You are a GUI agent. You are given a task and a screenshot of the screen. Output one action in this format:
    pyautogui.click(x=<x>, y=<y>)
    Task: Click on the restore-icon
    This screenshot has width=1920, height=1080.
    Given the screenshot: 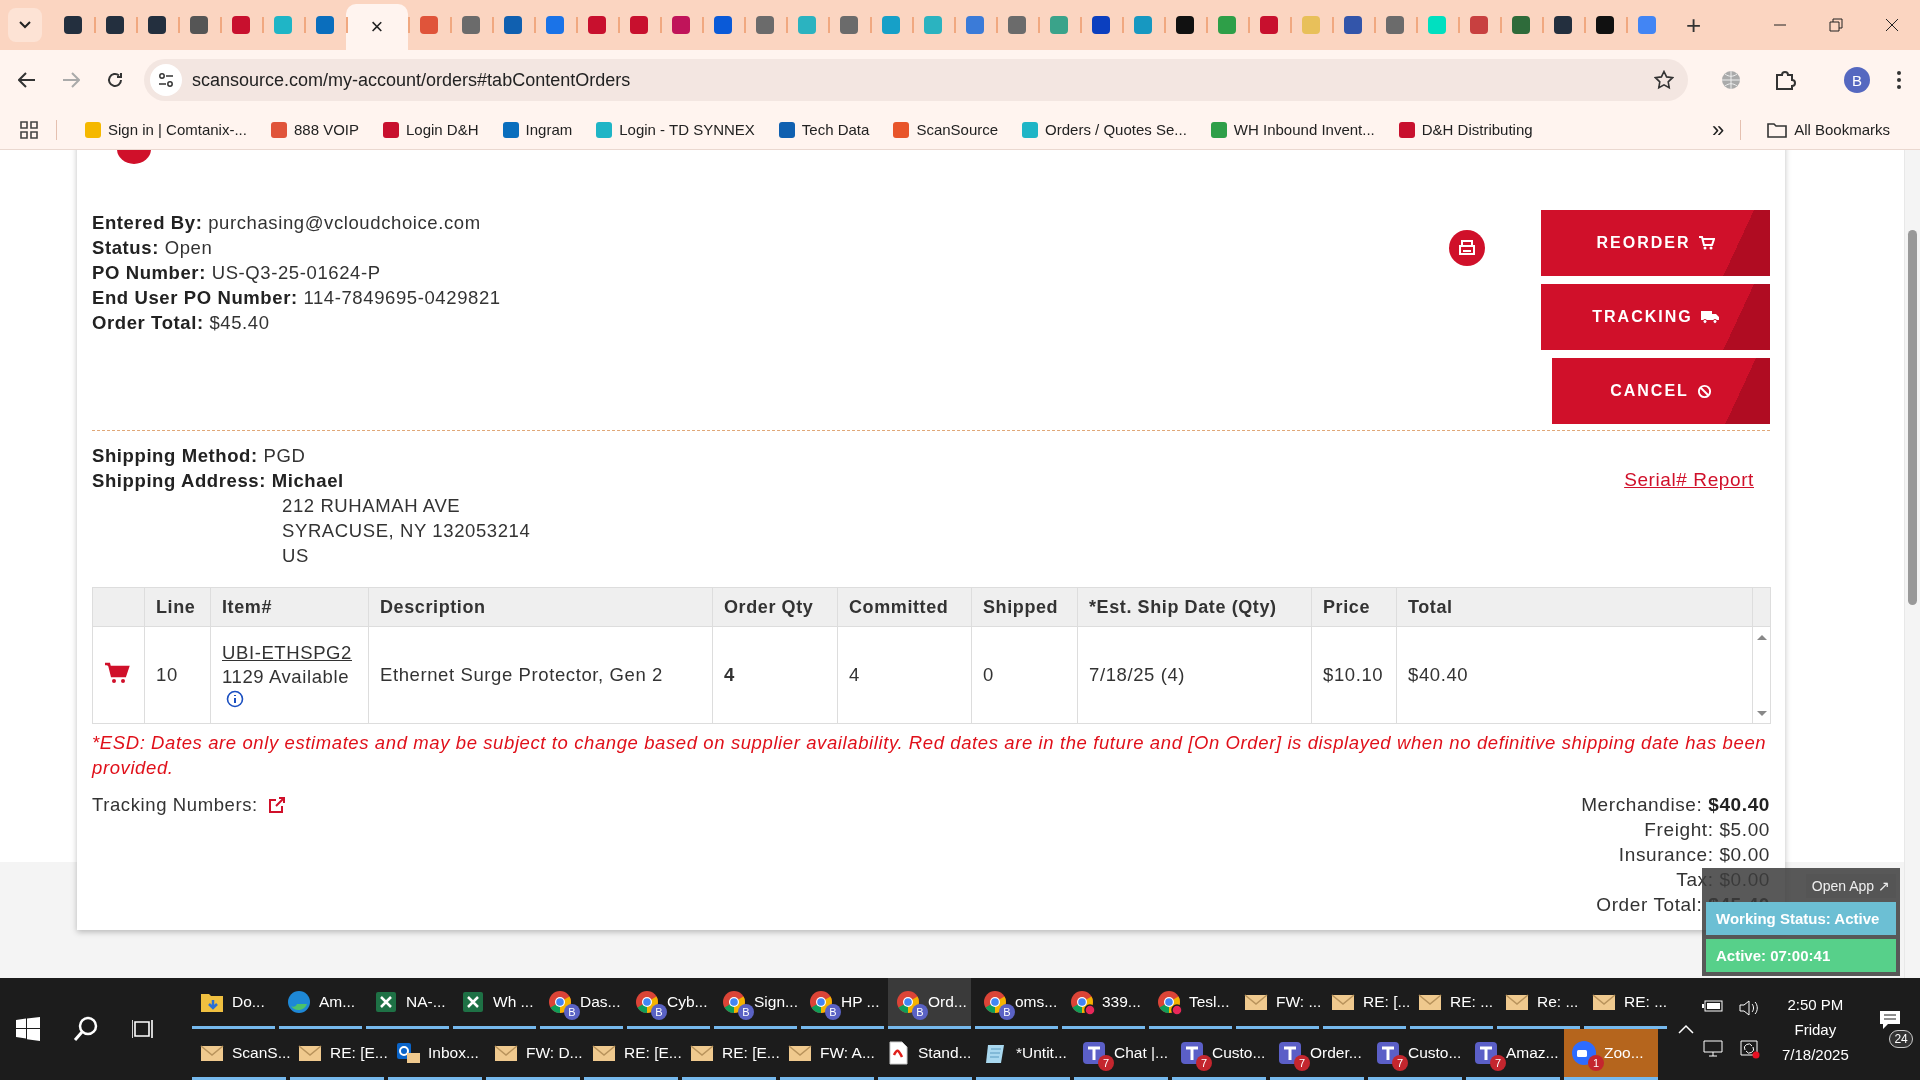 What is the action you would take?
    pyautogui.click(x=1836, y=25)
    